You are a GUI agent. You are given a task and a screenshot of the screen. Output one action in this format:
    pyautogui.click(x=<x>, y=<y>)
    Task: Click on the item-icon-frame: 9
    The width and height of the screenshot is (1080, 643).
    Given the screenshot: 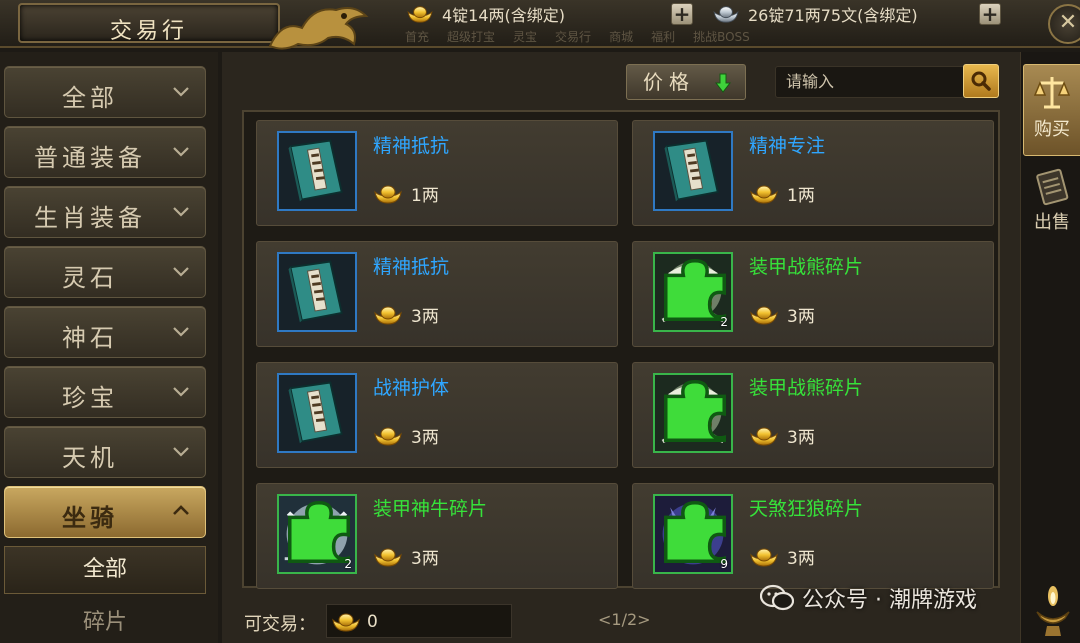 What is the action you would take?
    pyautogui.click(x=693, y=534)
    